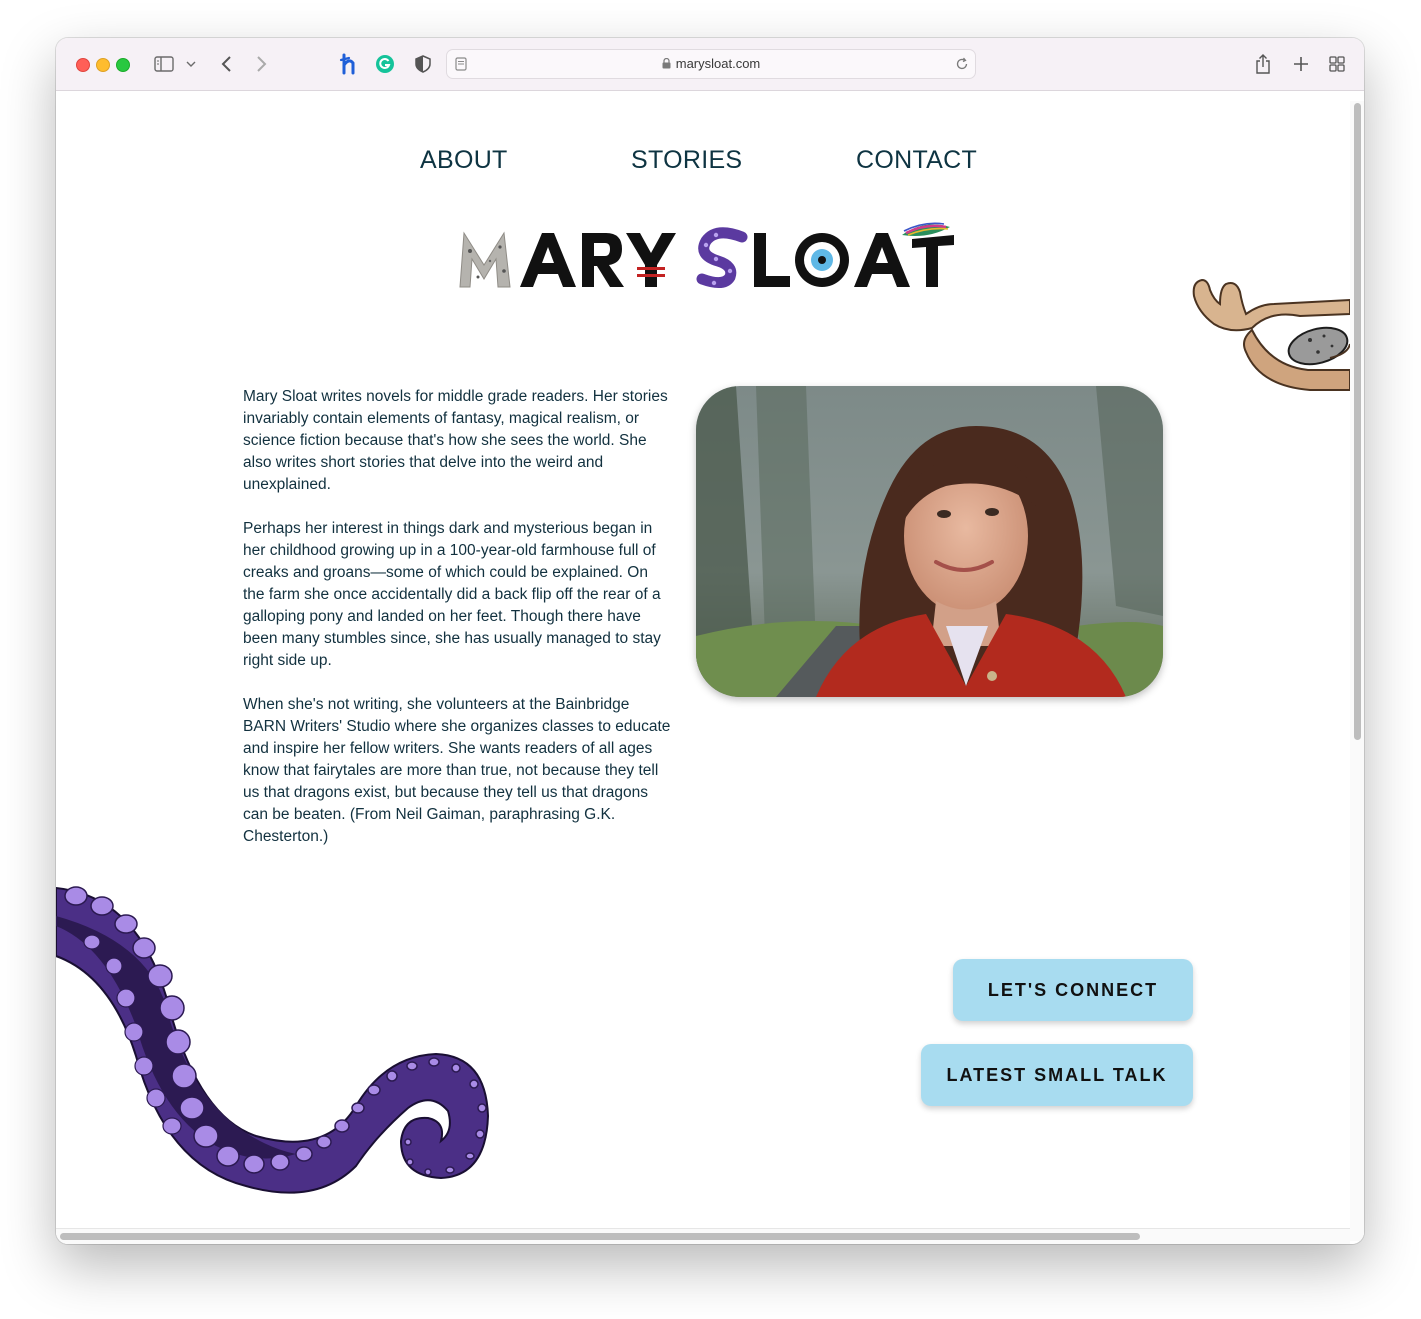 The width and height of the screenshot is (1421, 1319). I want to click on horizontal-scrollbar, so click(703, 1236).